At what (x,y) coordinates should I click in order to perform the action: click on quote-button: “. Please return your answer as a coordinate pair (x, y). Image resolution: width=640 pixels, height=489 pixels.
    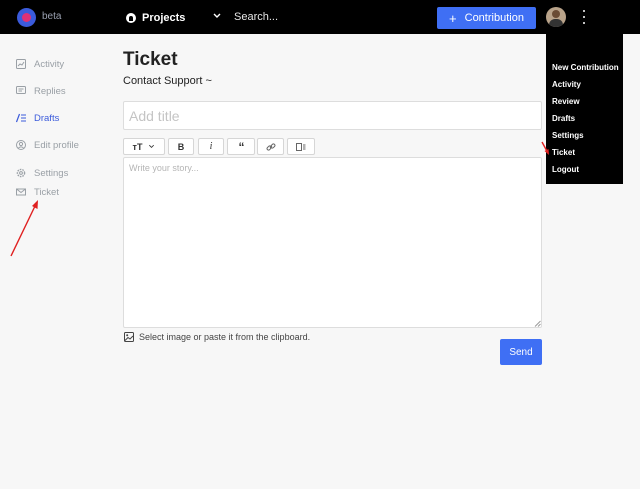
    Looking at the image, I should click on (241, 146).